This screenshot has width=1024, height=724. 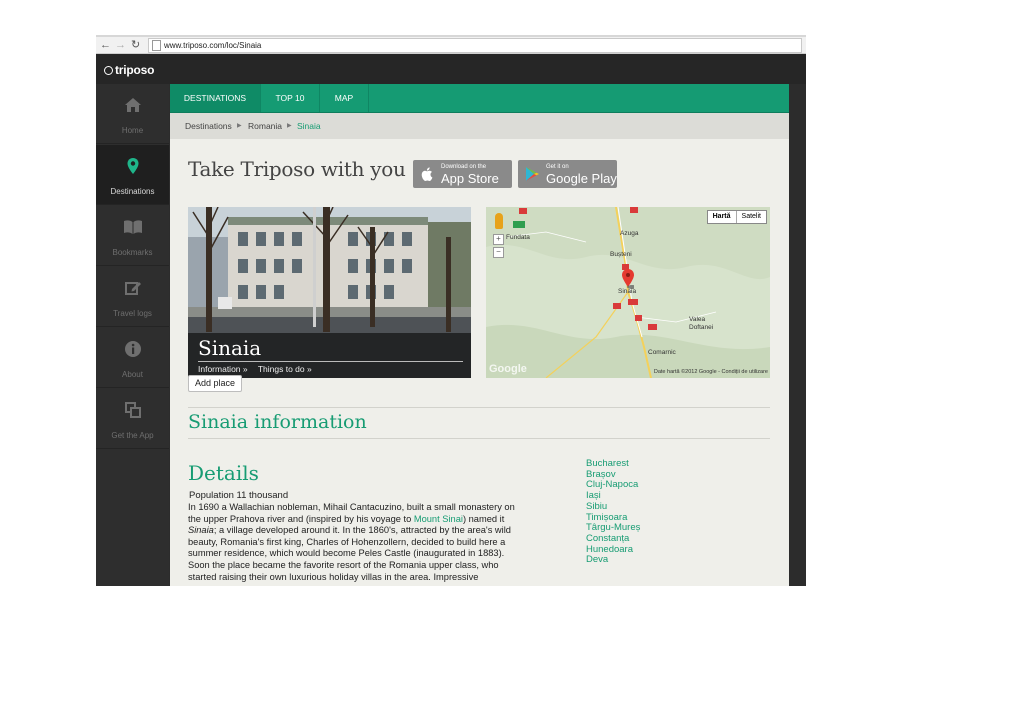 What do you see at coordinates (215, 383) in the screenshot?
I see `add-place-button: Add place` at bounding box center [215, 383].